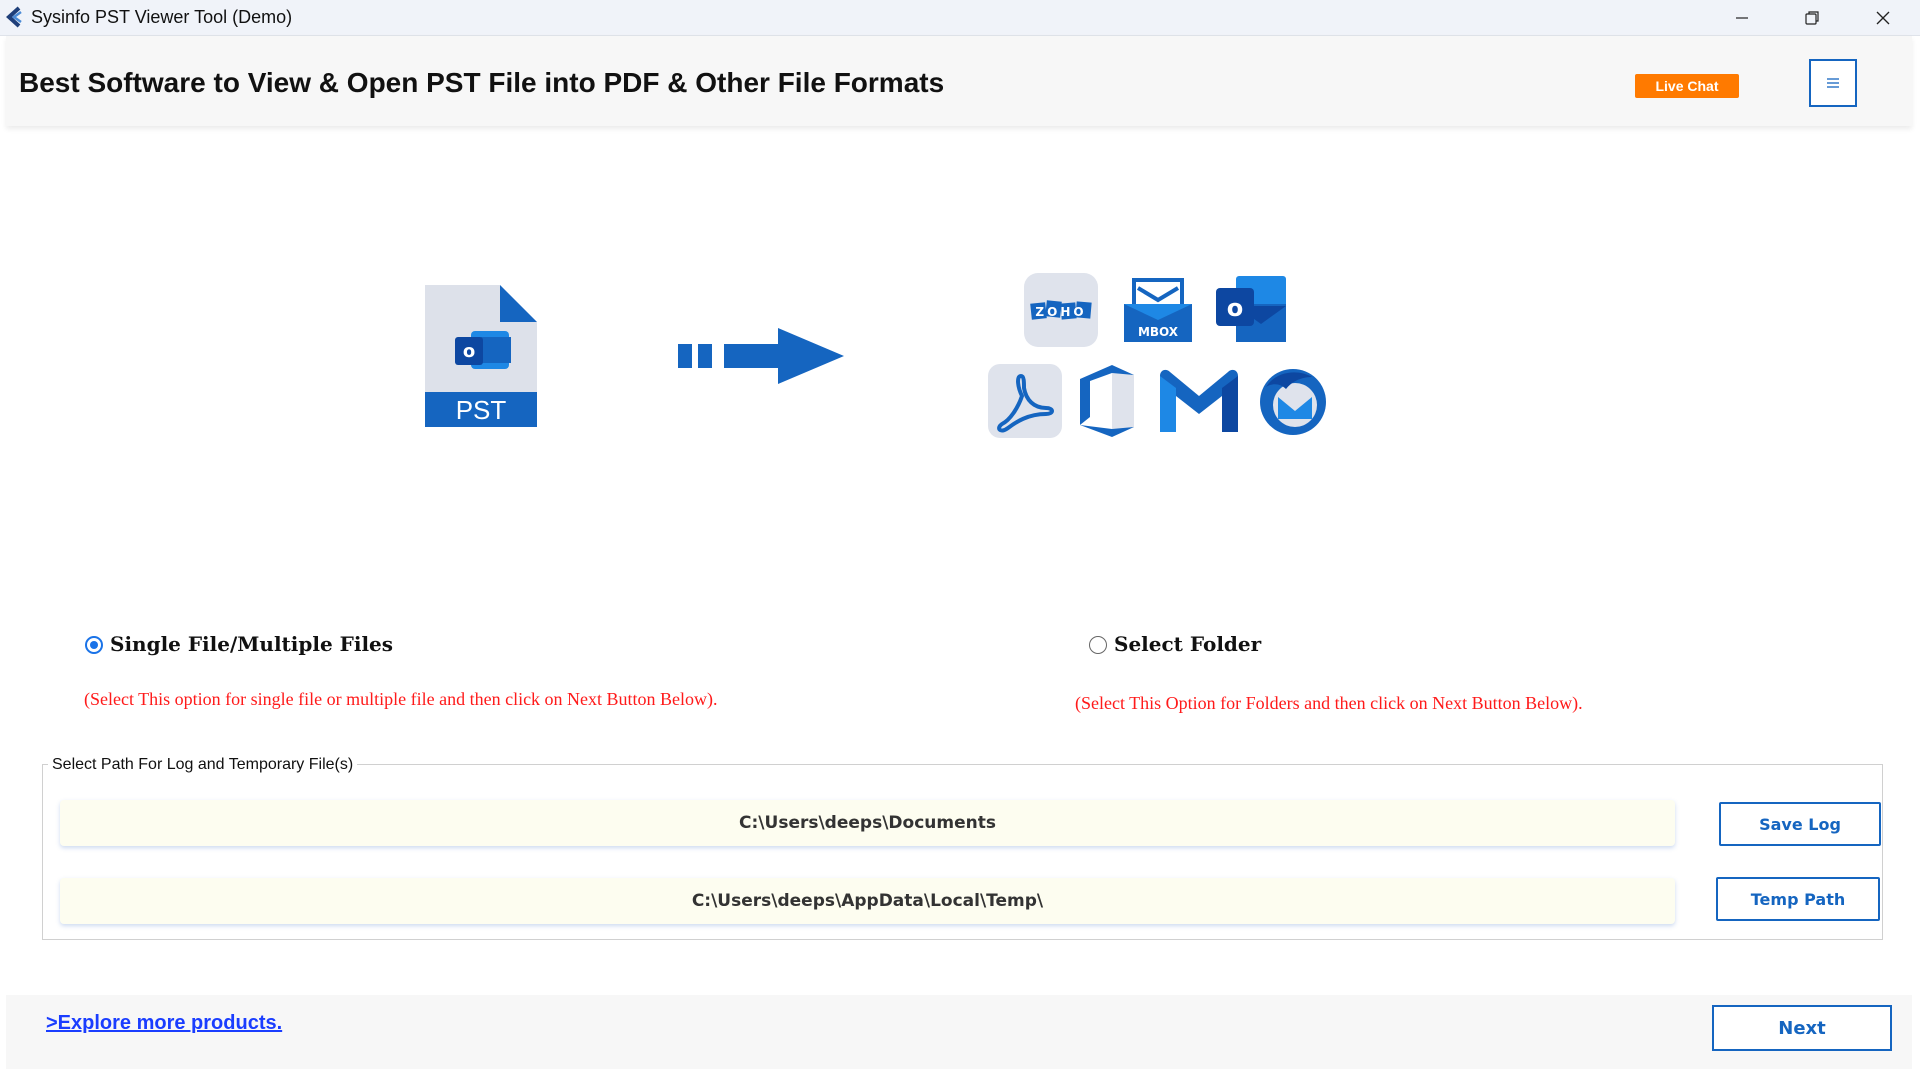  I want to click on minimize-icon, so click(1742, 17).